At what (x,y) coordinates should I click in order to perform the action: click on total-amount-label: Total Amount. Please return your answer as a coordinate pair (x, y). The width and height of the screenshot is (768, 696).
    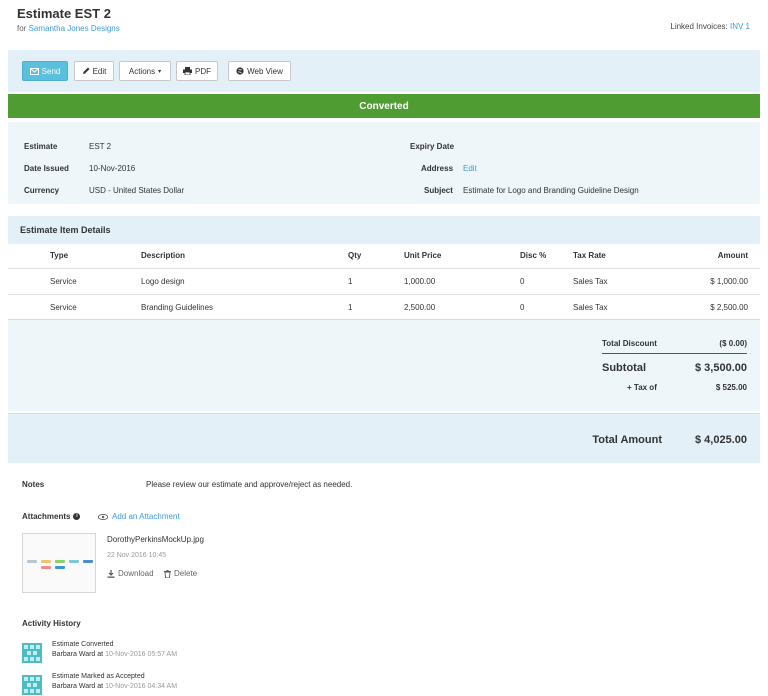
    Looking at the image, I should click on (627, 440).